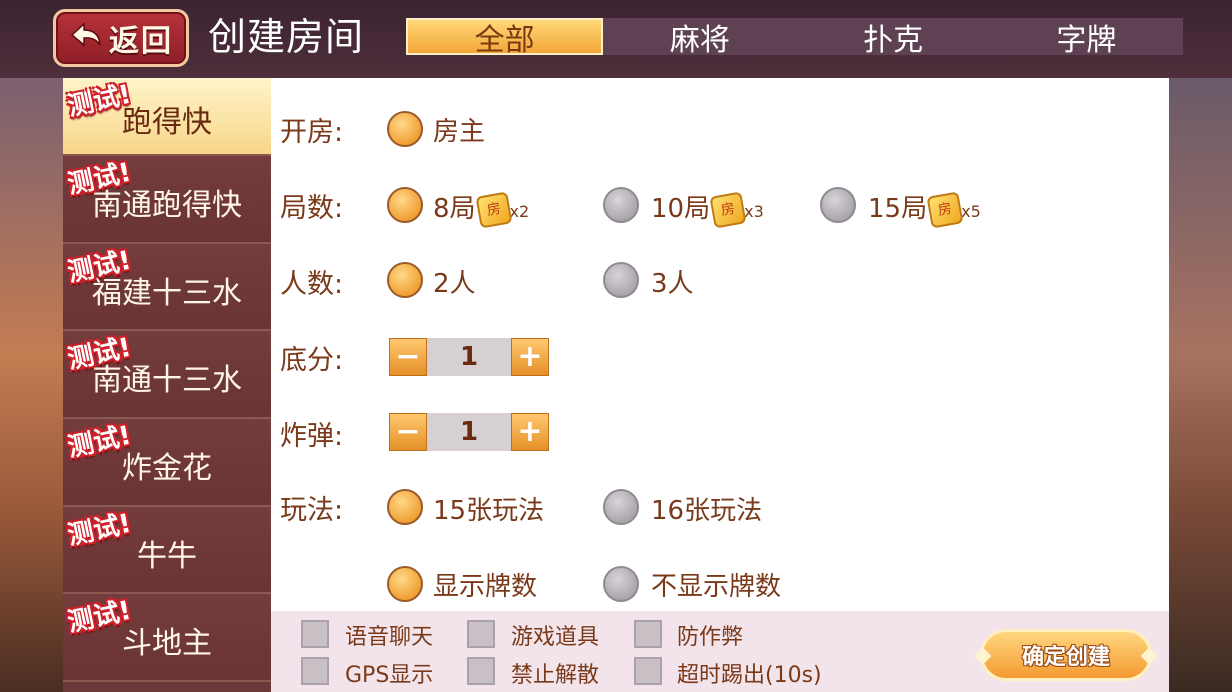 The height and width of the screenshot is (692, 1232). What do you see at coordinates (405, 129) in the screenshot?
I see `radio-room-owner` at bounding box center [405, 129].